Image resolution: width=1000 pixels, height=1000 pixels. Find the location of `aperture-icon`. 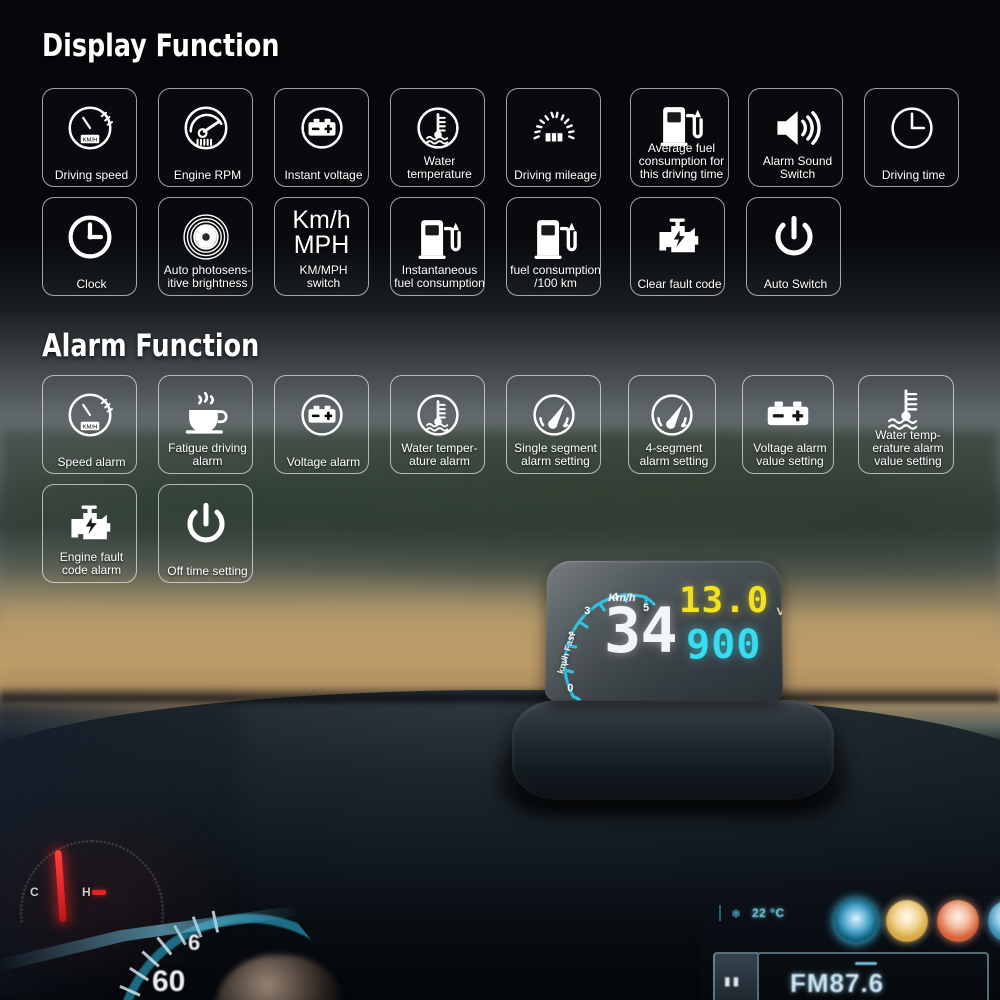

aperture-icon is located at coordinates (205, 235).